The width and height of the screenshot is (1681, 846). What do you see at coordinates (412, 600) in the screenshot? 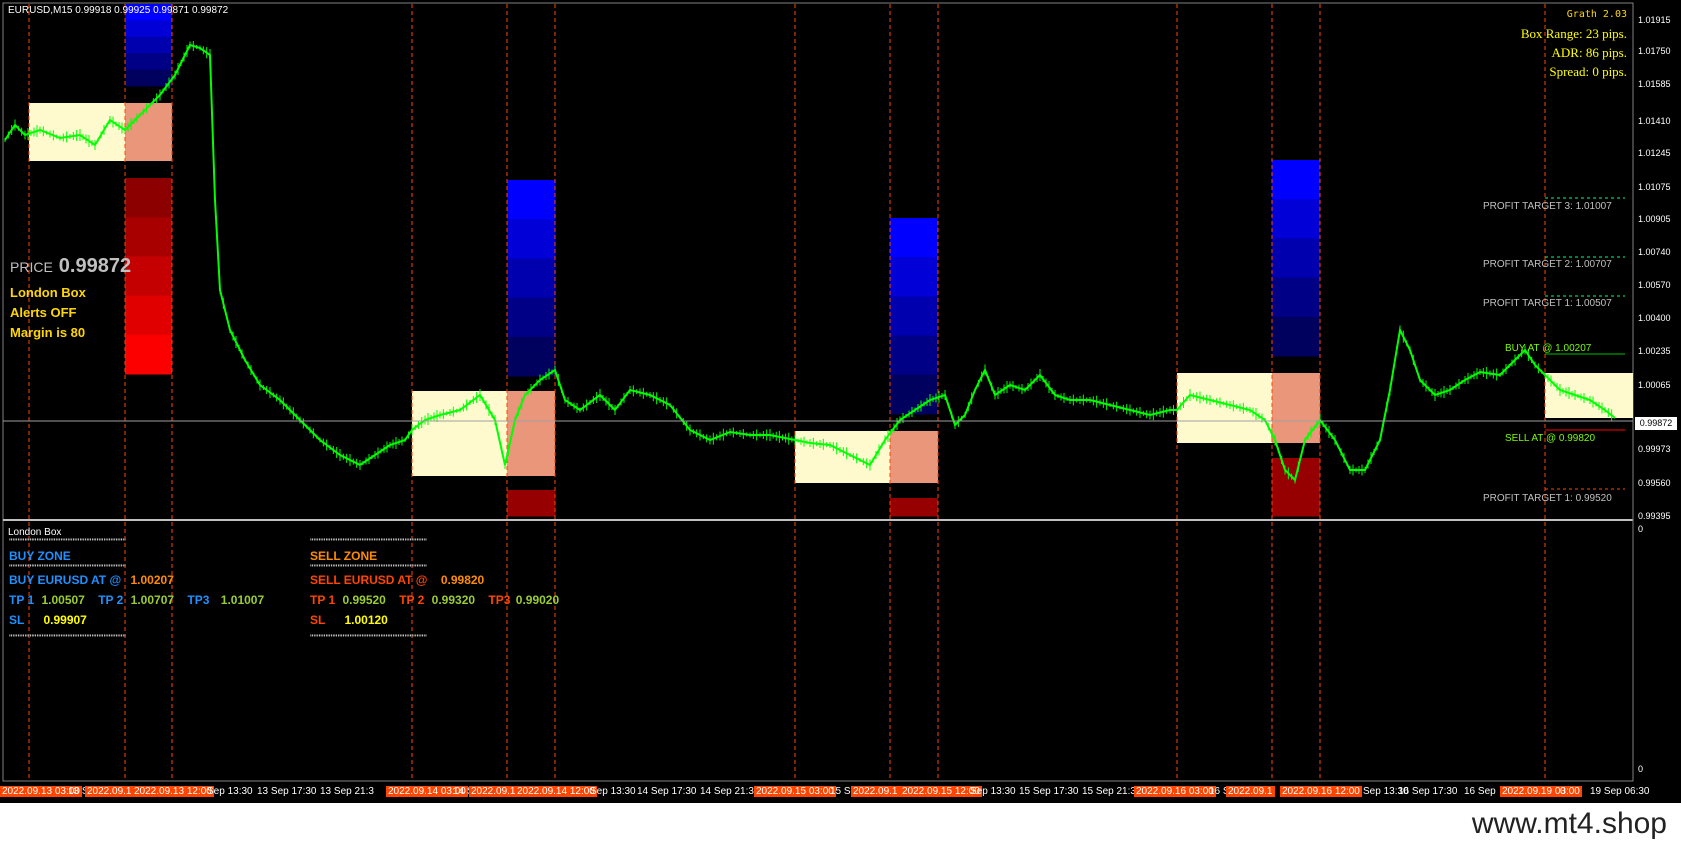
I see `sell-tp2-label: TP 2` at bounding box center [412, 600].